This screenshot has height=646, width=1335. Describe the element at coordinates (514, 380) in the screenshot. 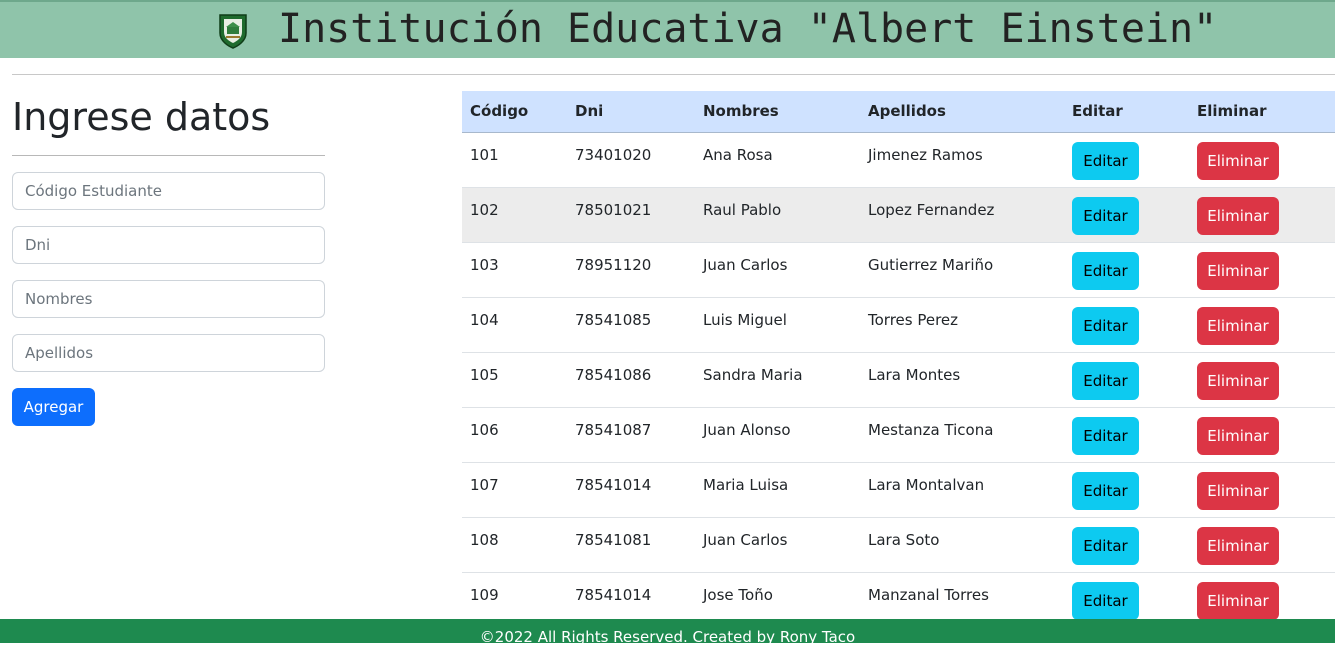

I see `cell-codigo: 105` at that location.